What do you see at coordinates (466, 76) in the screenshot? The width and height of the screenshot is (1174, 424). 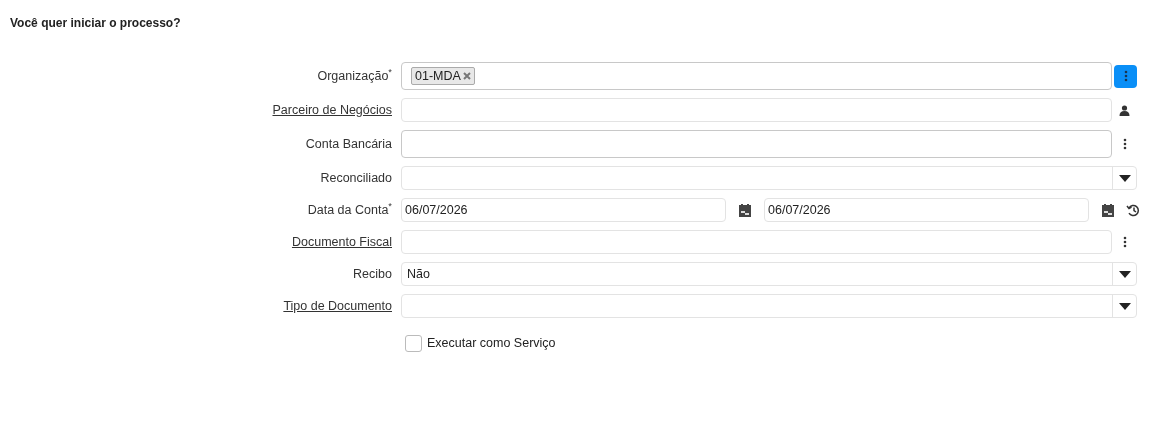 I see `close-icon` at bounding box center [466, 76].